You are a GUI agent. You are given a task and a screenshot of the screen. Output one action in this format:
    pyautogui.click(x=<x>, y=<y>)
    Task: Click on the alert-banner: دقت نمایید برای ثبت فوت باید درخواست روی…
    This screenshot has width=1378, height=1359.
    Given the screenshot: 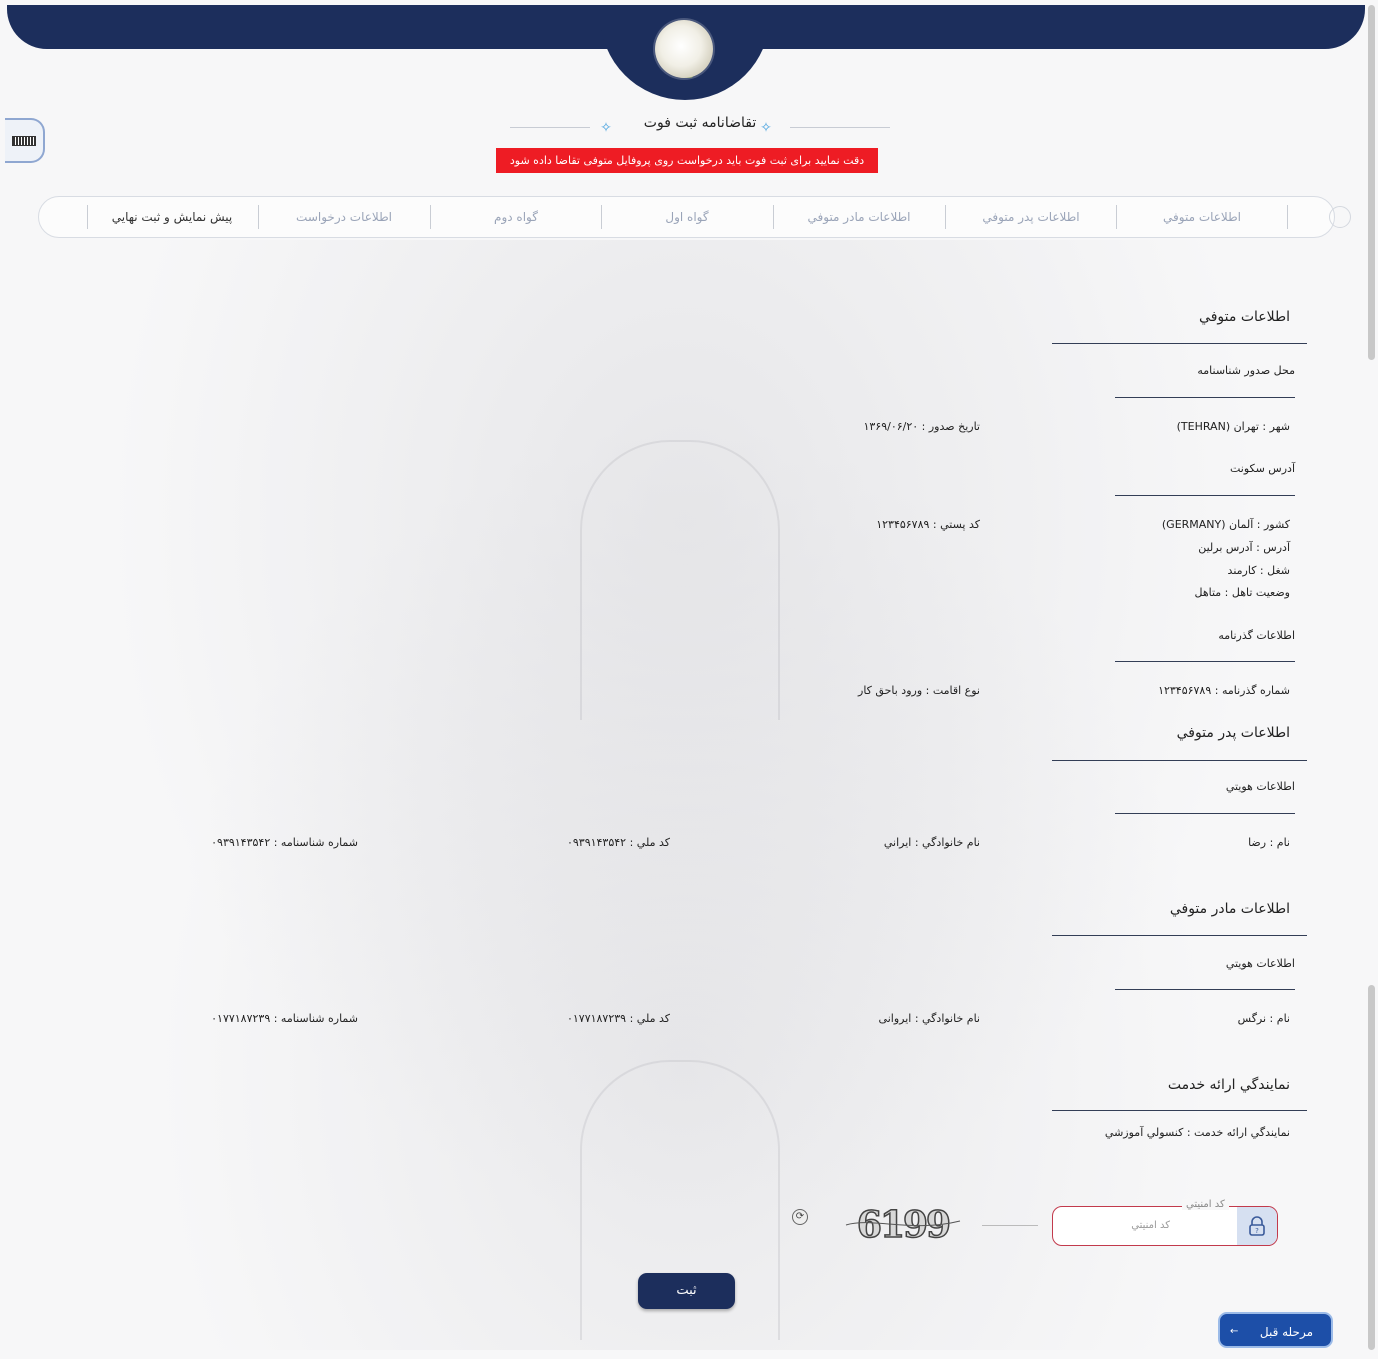 What is the action you would take?
    pyautogui.click(x=687, y=160)
    